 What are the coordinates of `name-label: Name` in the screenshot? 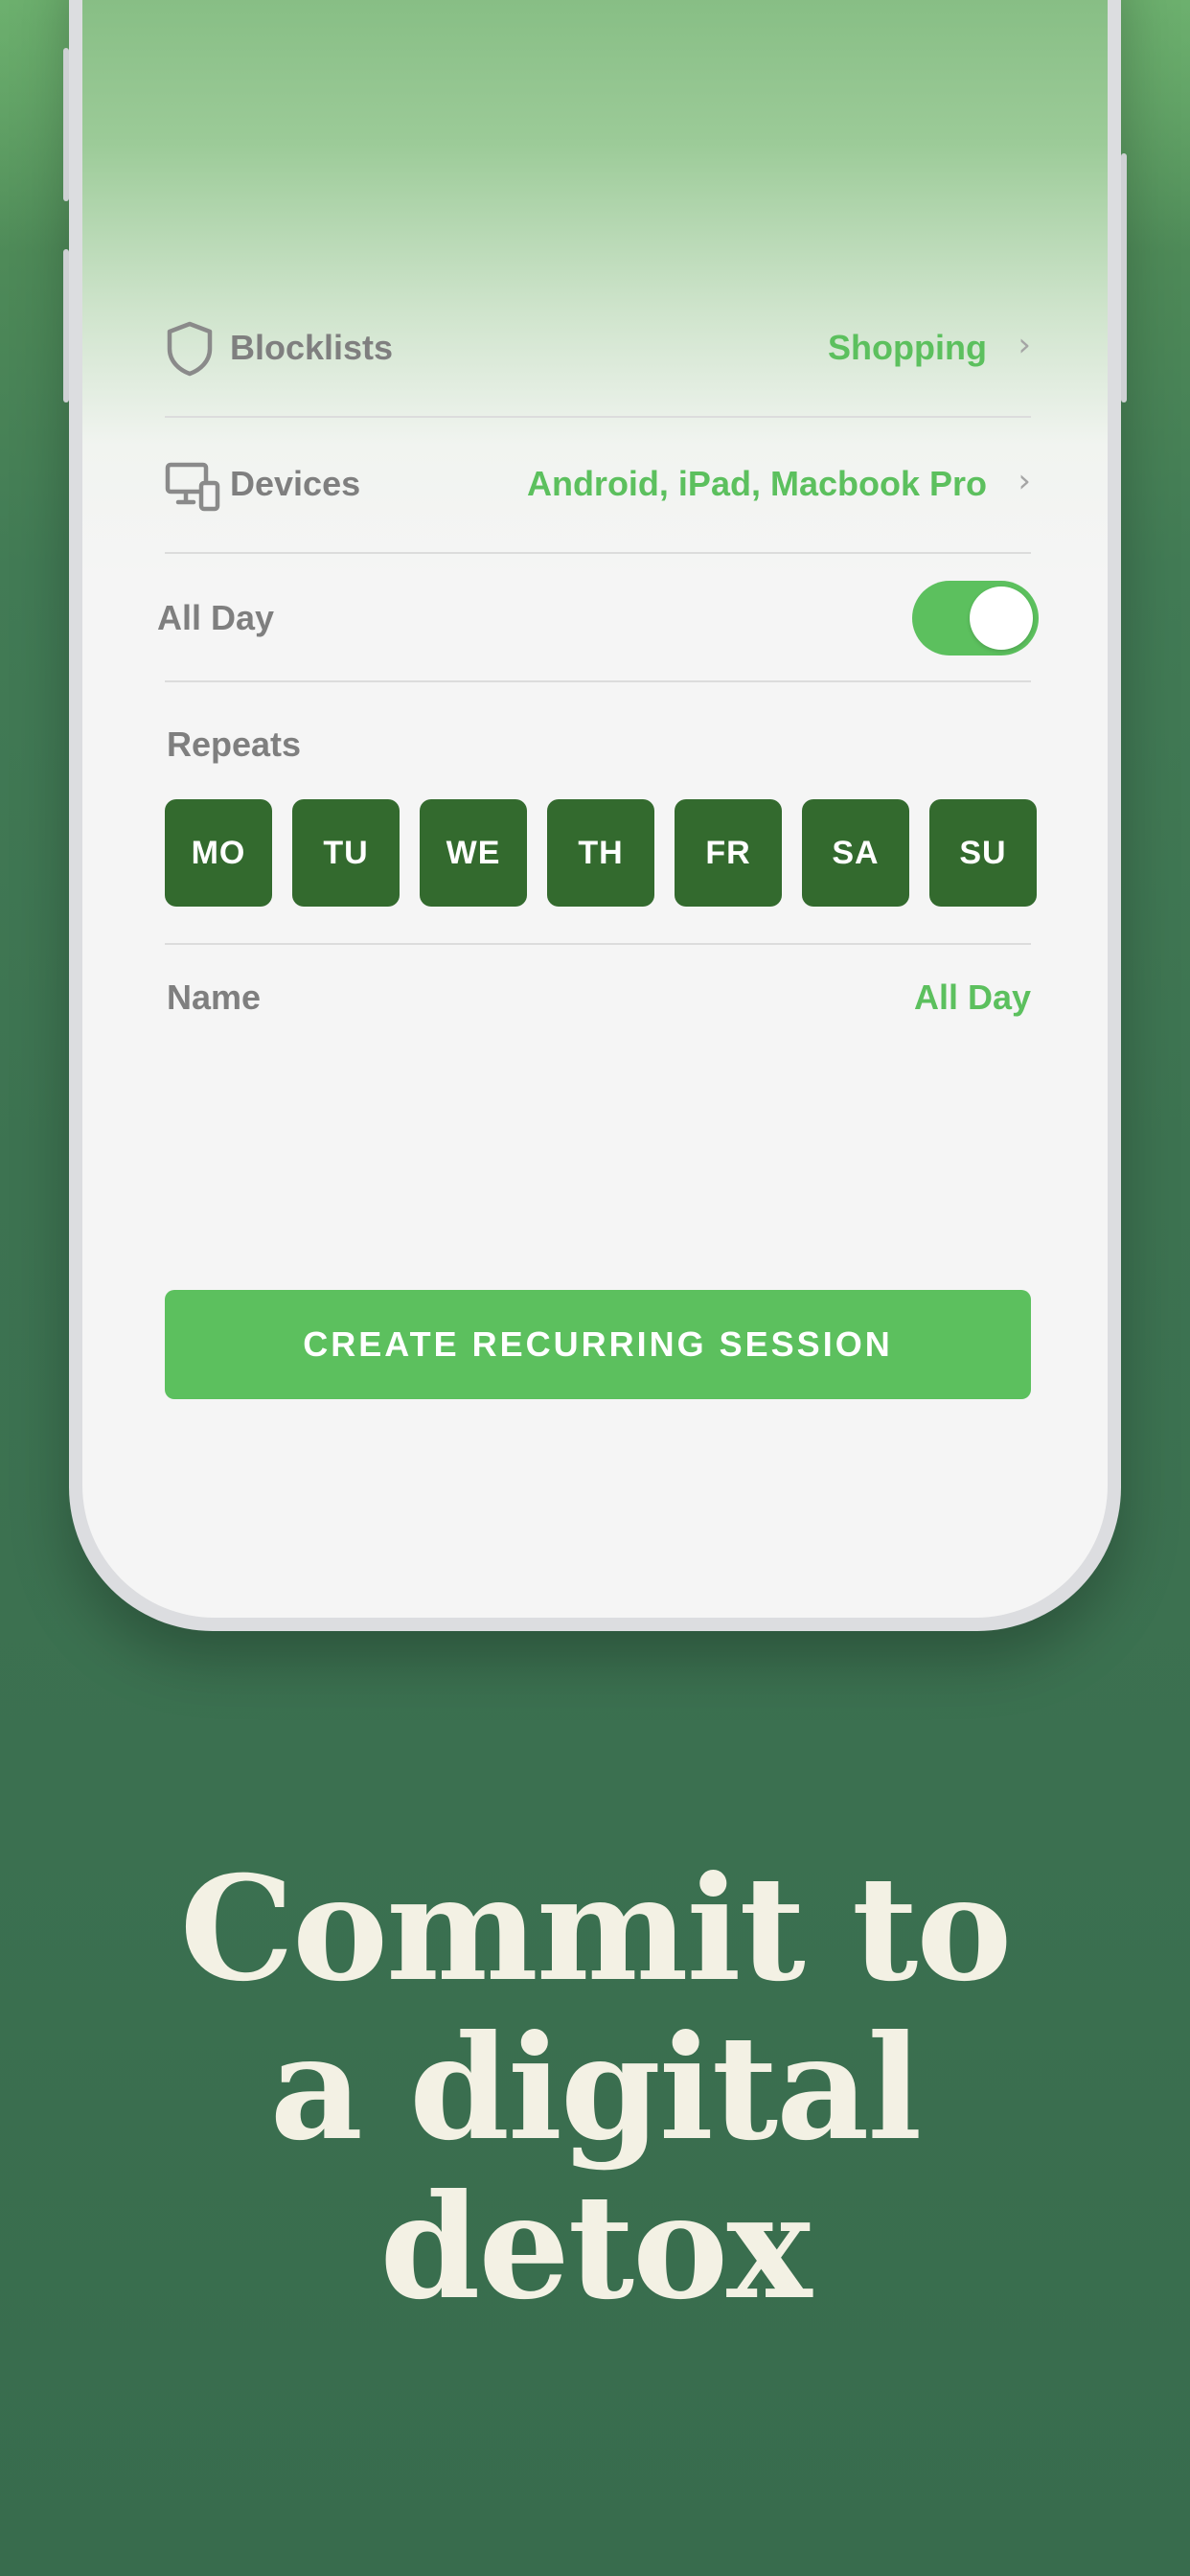 It's located at (214, 997).